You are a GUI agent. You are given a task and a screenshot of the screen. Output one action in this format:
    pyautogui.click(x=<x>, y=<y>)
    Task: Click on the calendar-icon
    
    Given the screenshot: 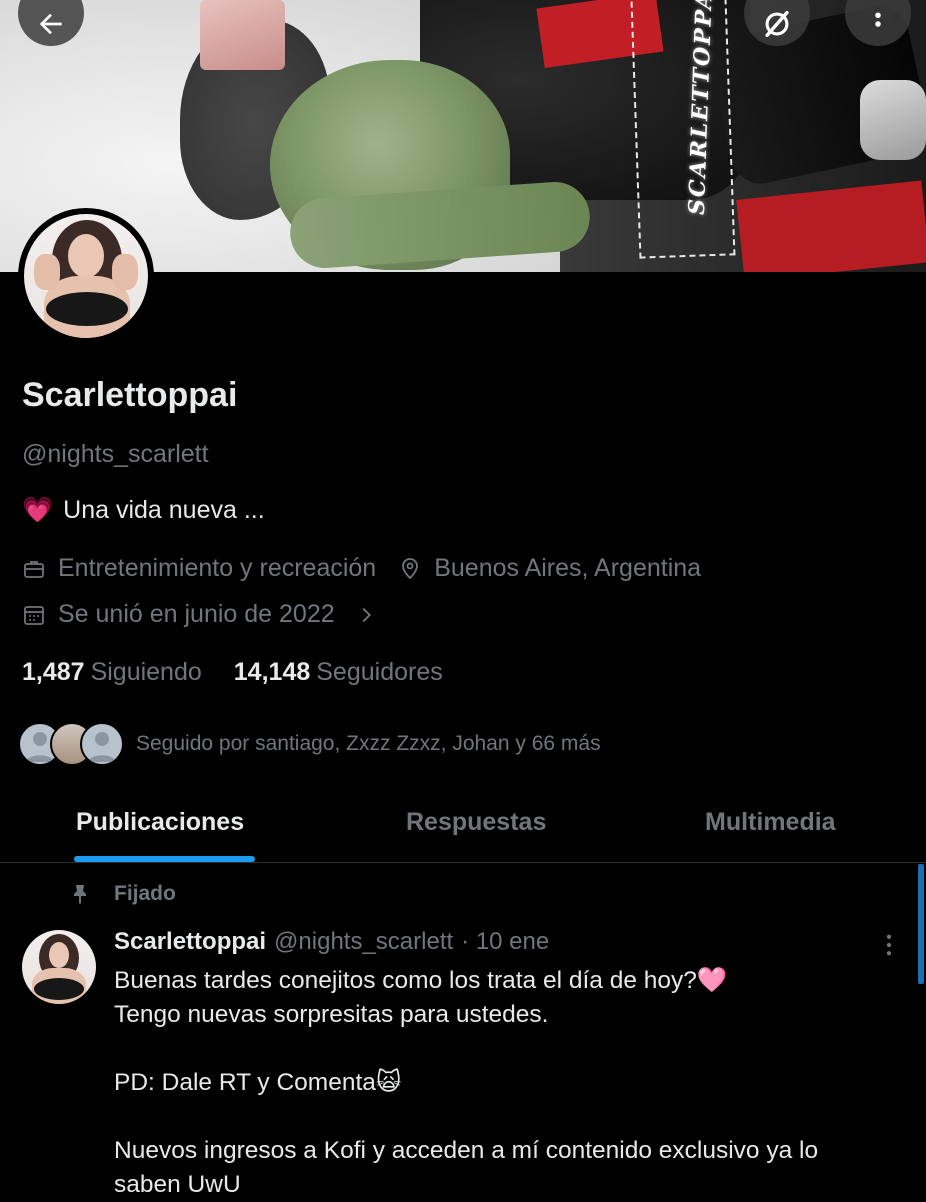 What is the action you would take?
    pyautogui.click(x=34, y=615)
    